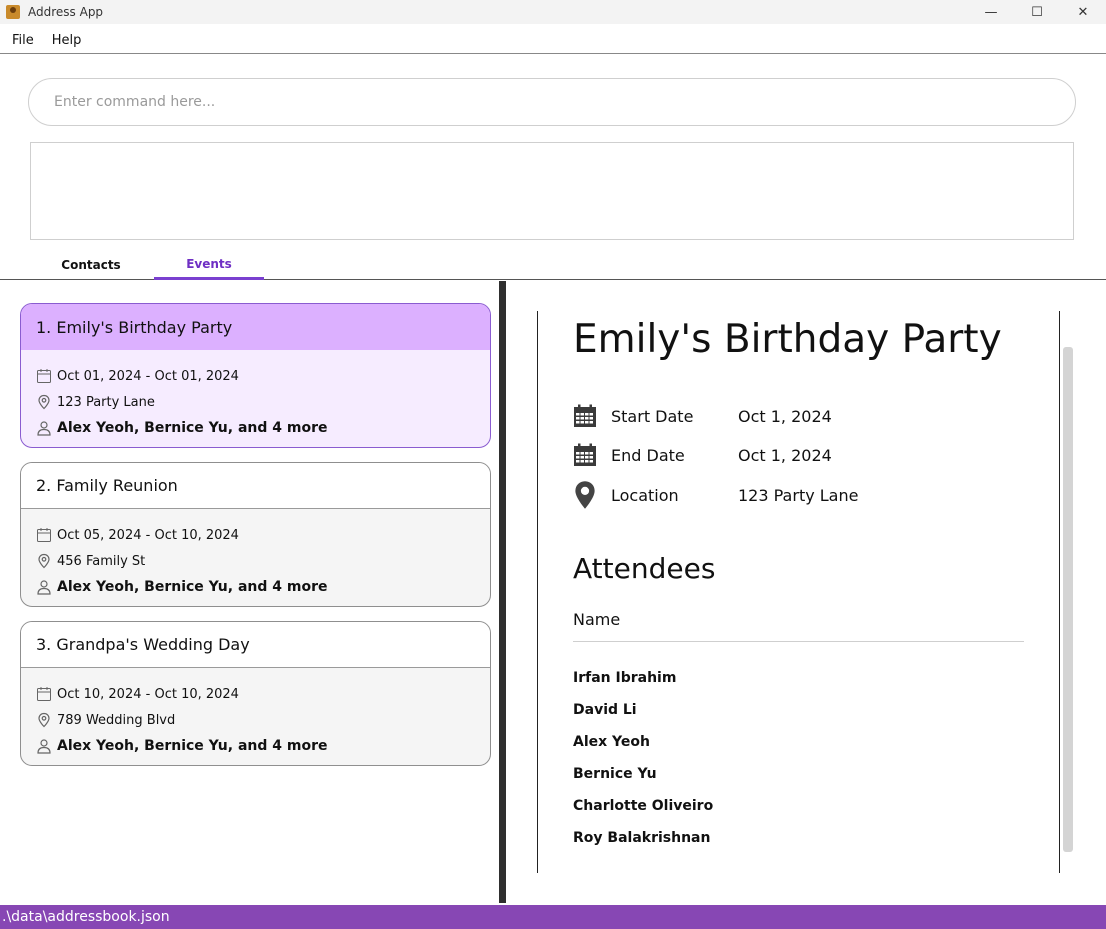 This screenshot has height=929, width=1106. Describe the element at coordinates (615, 774) in the screenshot. I see `attendee-name: Bernice Yu` at that location.